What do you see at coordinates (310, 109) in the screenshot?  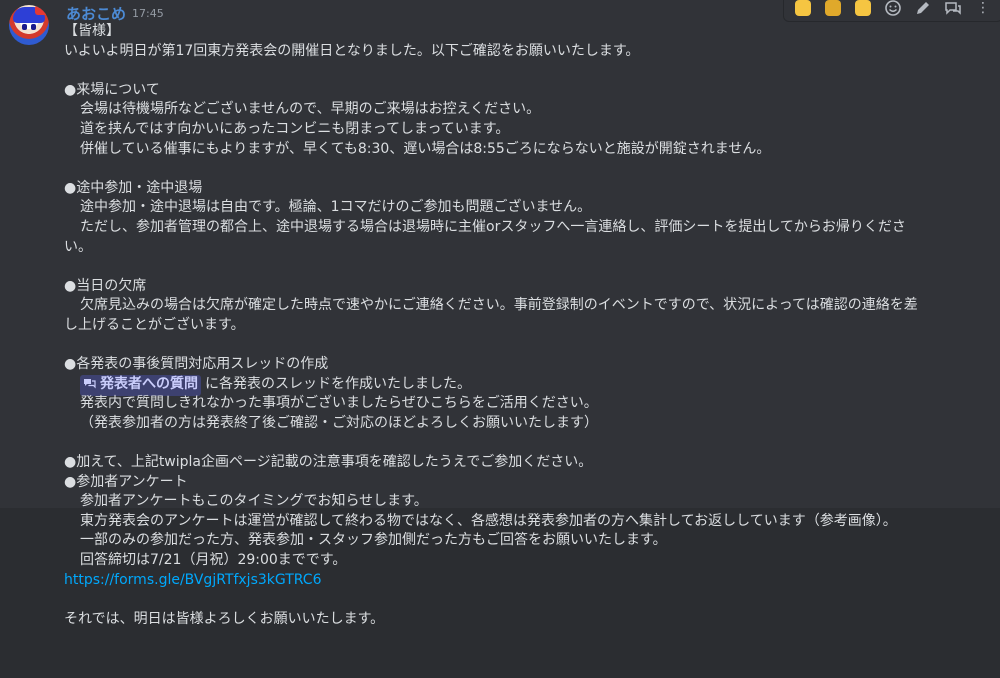 I see `text-line: 会場は待機場所などございませんので、早期のご来場はお控えください。` at bounding box center [310, 109].